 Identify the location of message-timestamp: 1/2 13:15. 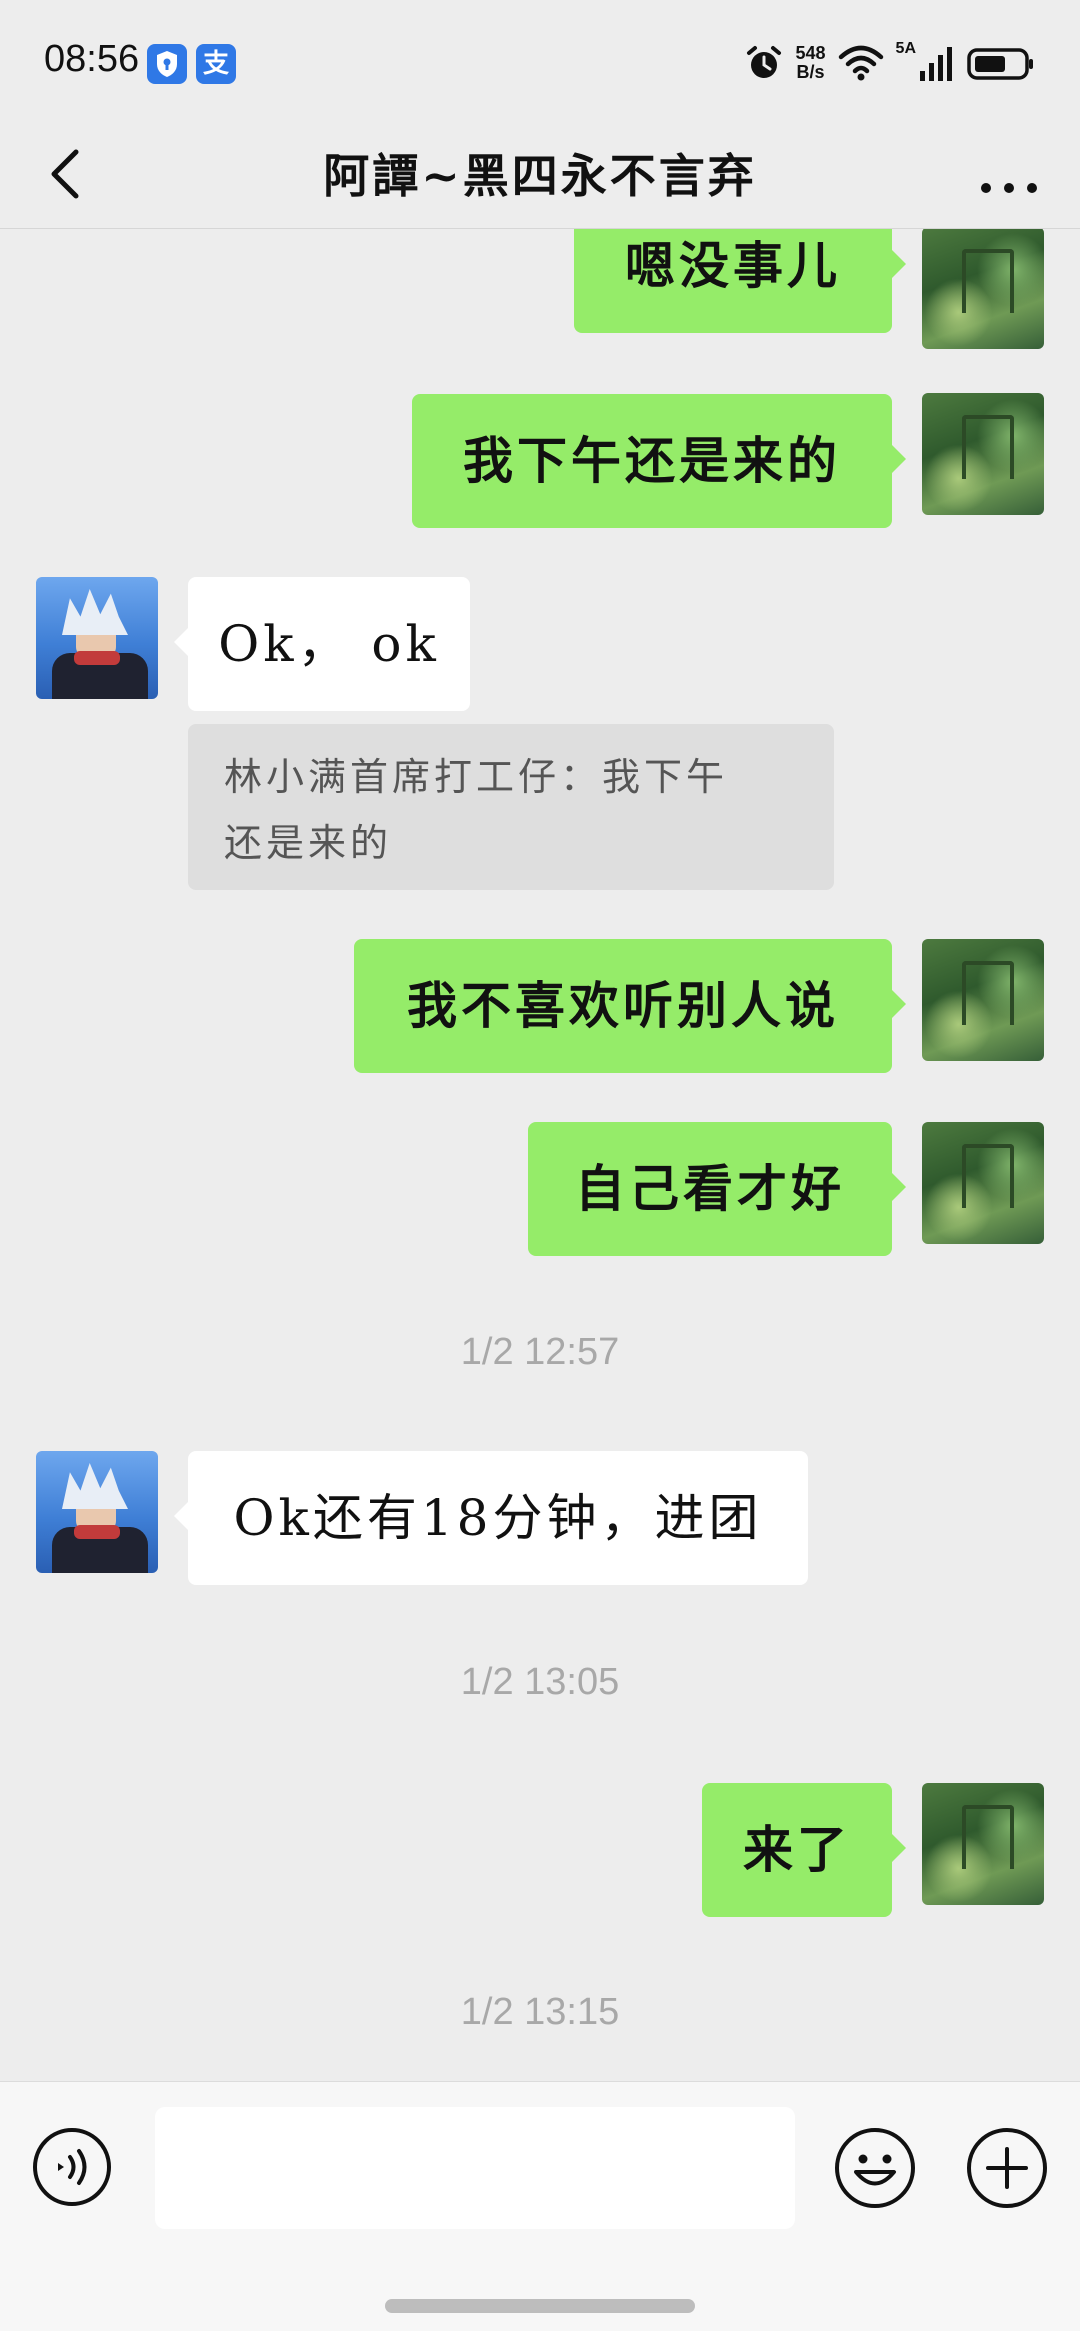
(540, 2012).